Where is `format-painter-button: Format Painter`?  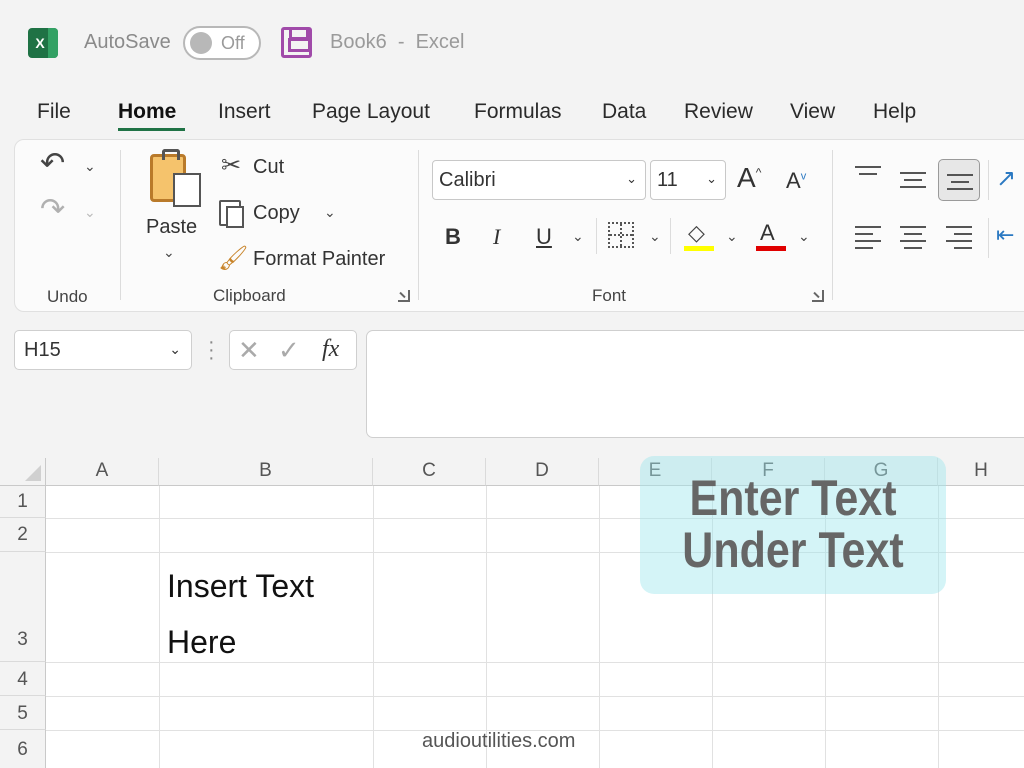 format-painter-button: Format Painter is located at coordinates (319, 259).